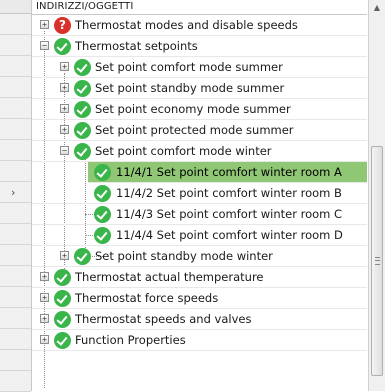  I want to click on vertical-scrollbar: ▲, so click(376, 195).